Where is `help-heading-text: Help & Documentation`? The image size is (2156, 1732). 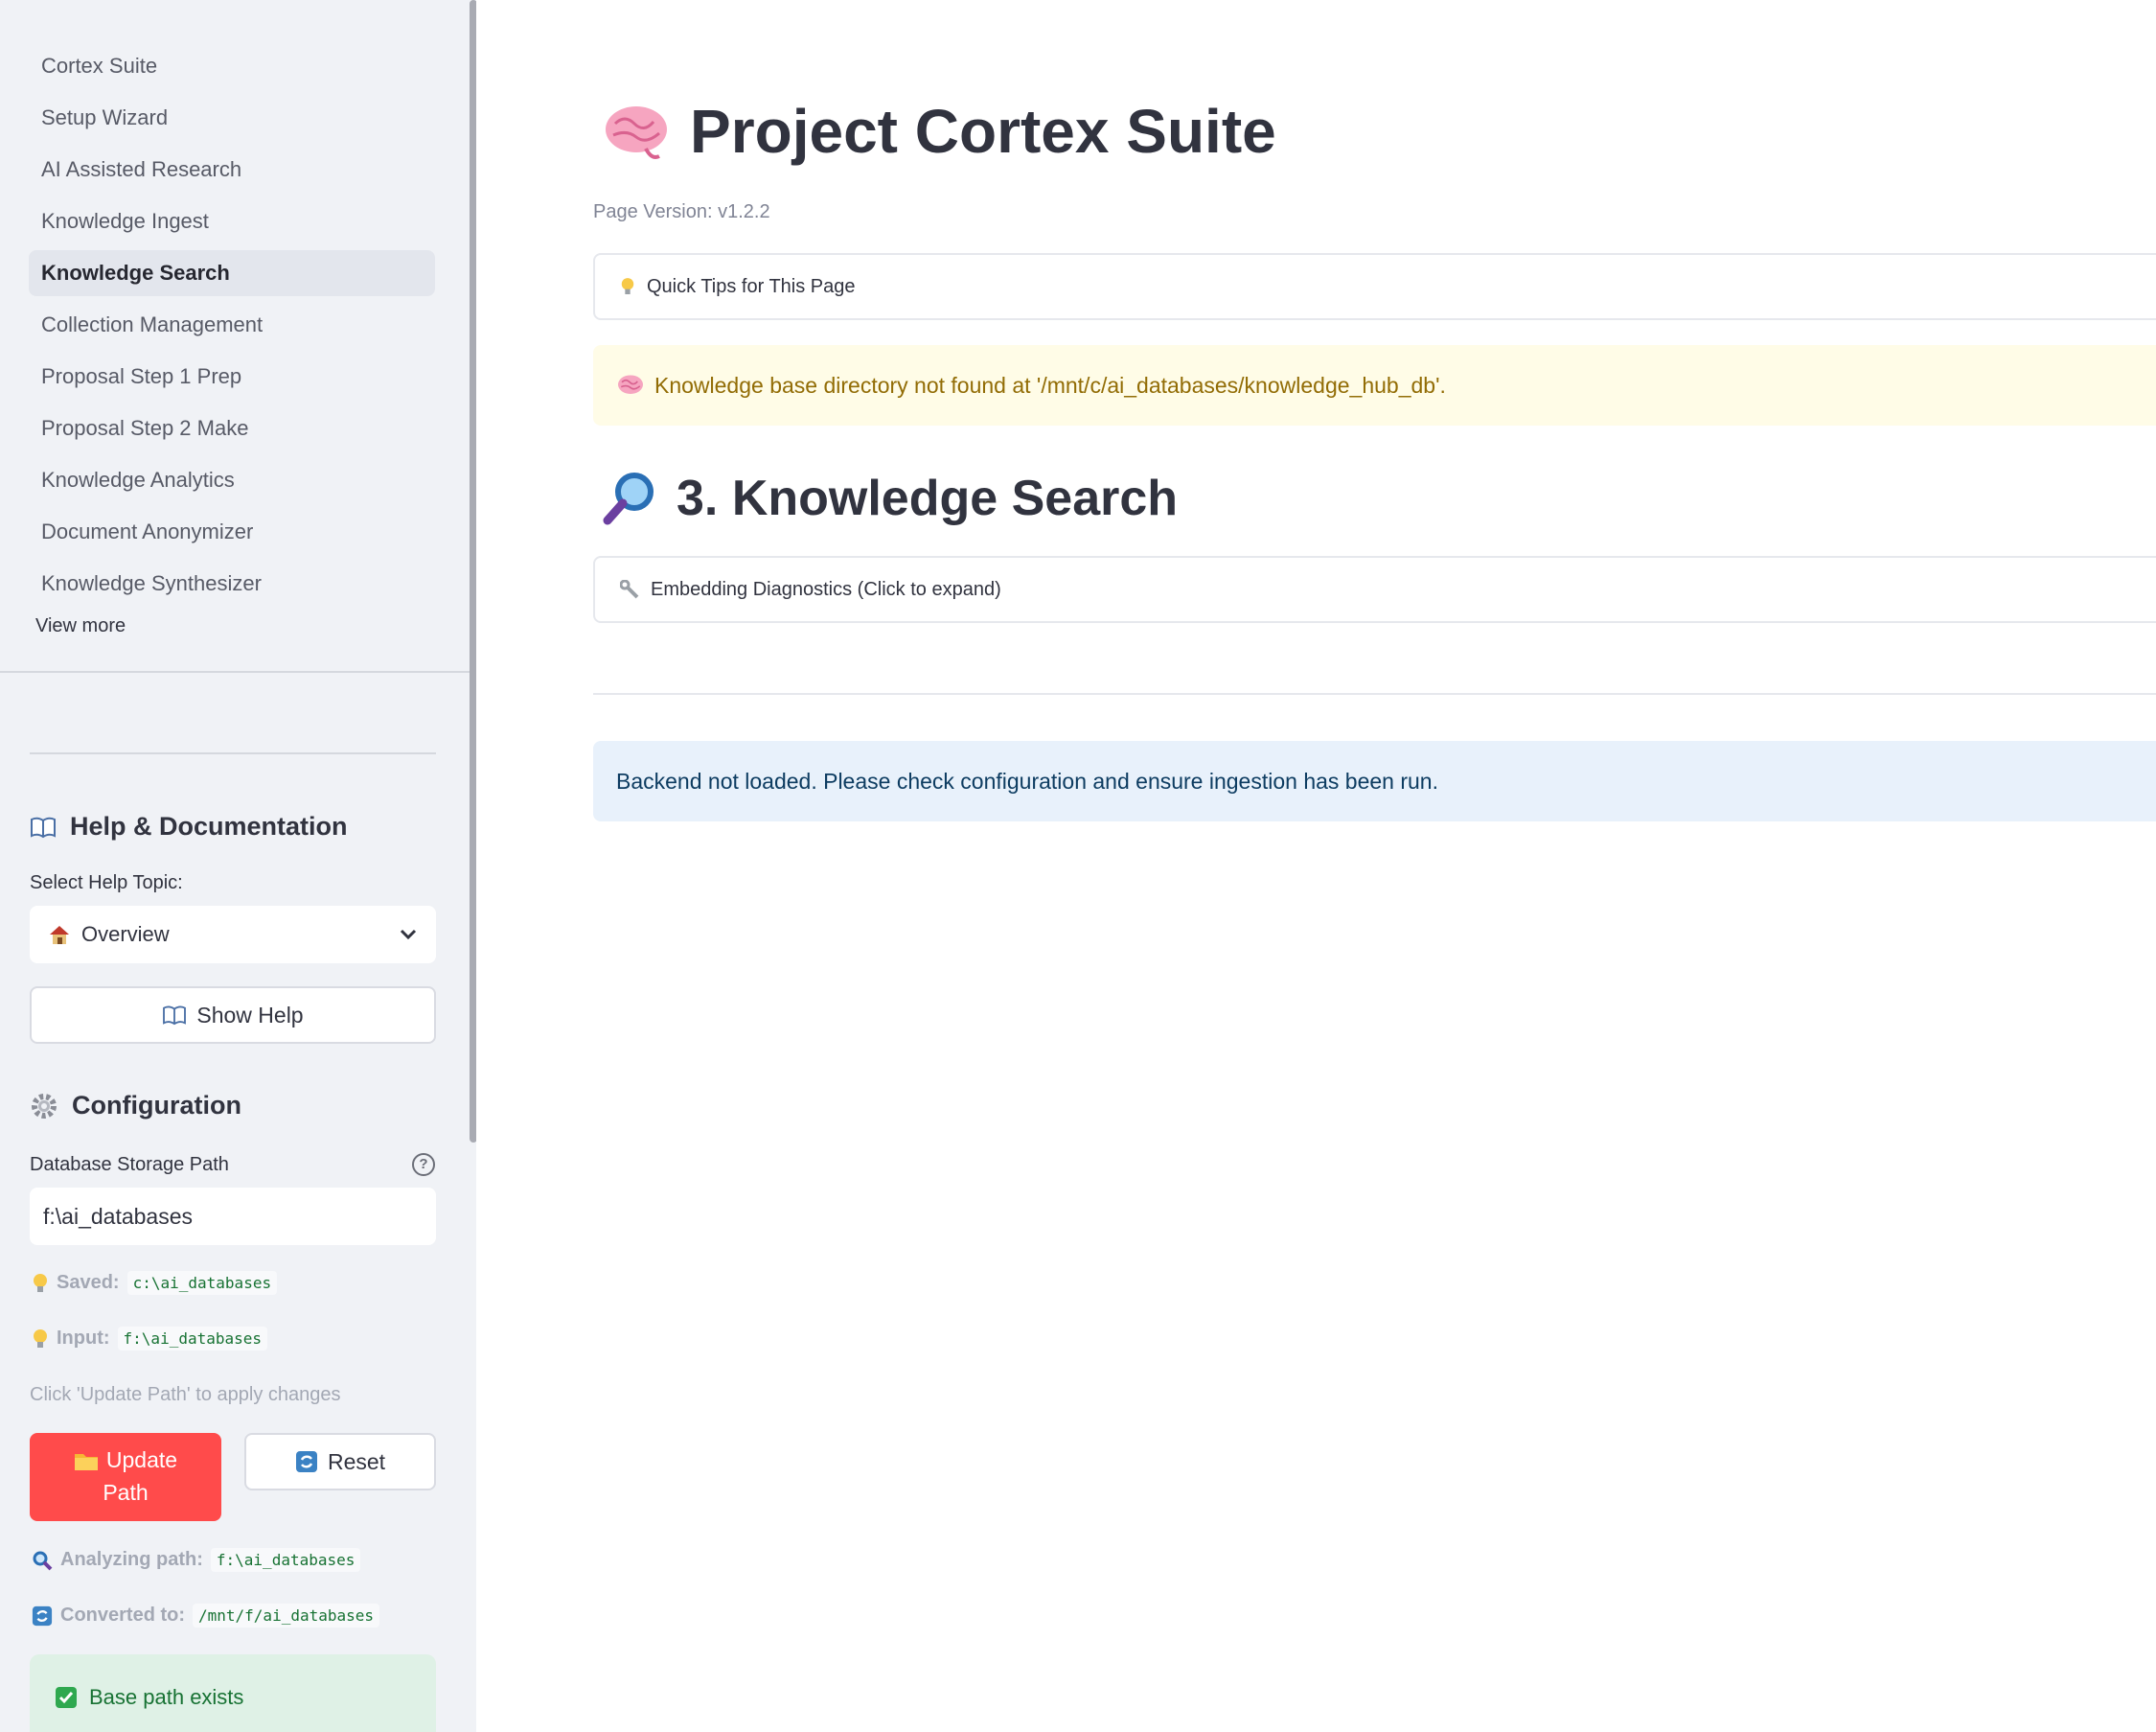 help-heading-text: Help & Documentation is located at coordinates (209, 826).